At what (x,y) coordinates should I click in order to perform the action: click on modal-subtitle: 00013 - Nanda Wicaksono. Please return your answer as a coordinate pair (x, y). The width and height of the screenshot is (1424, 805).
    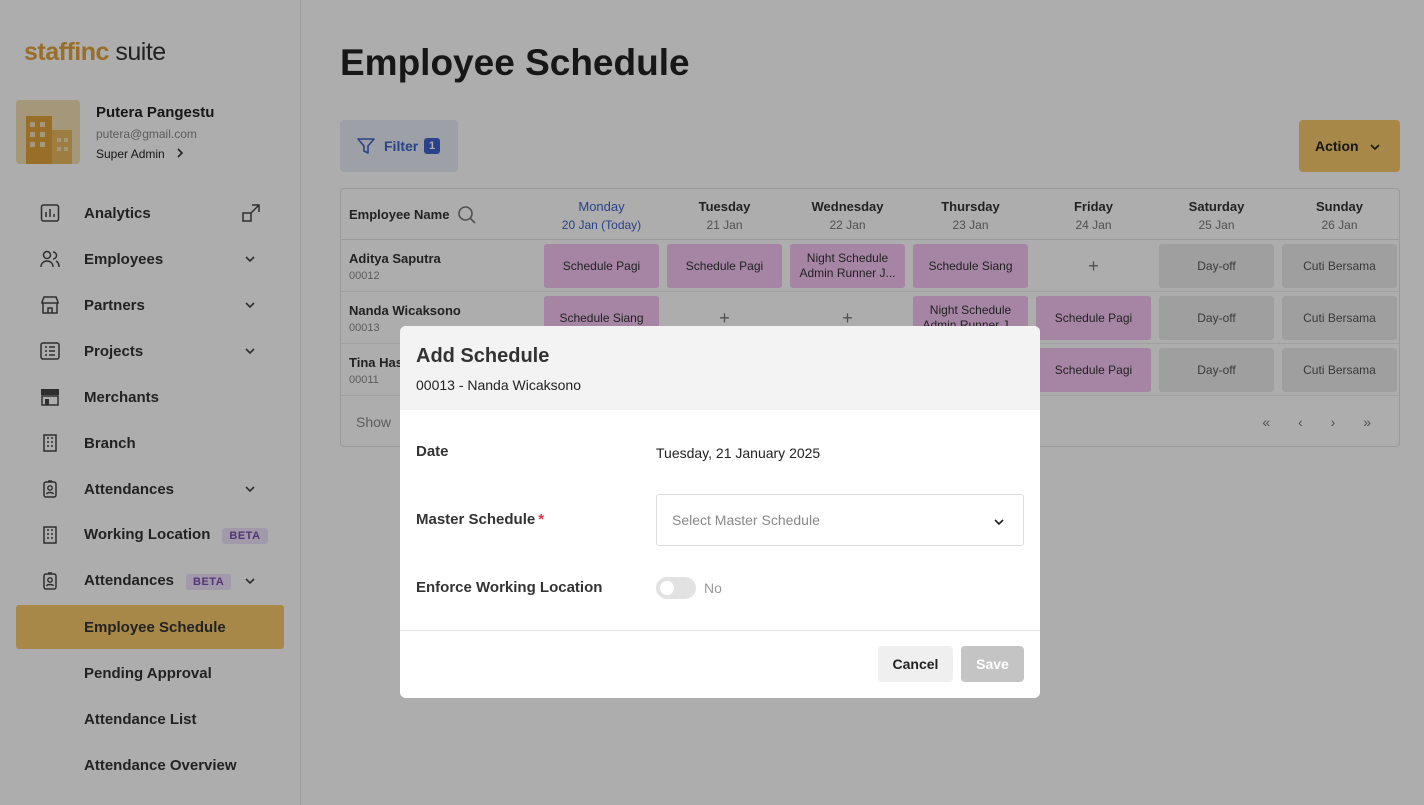
    Looking at the image, I should click on (498, 385).